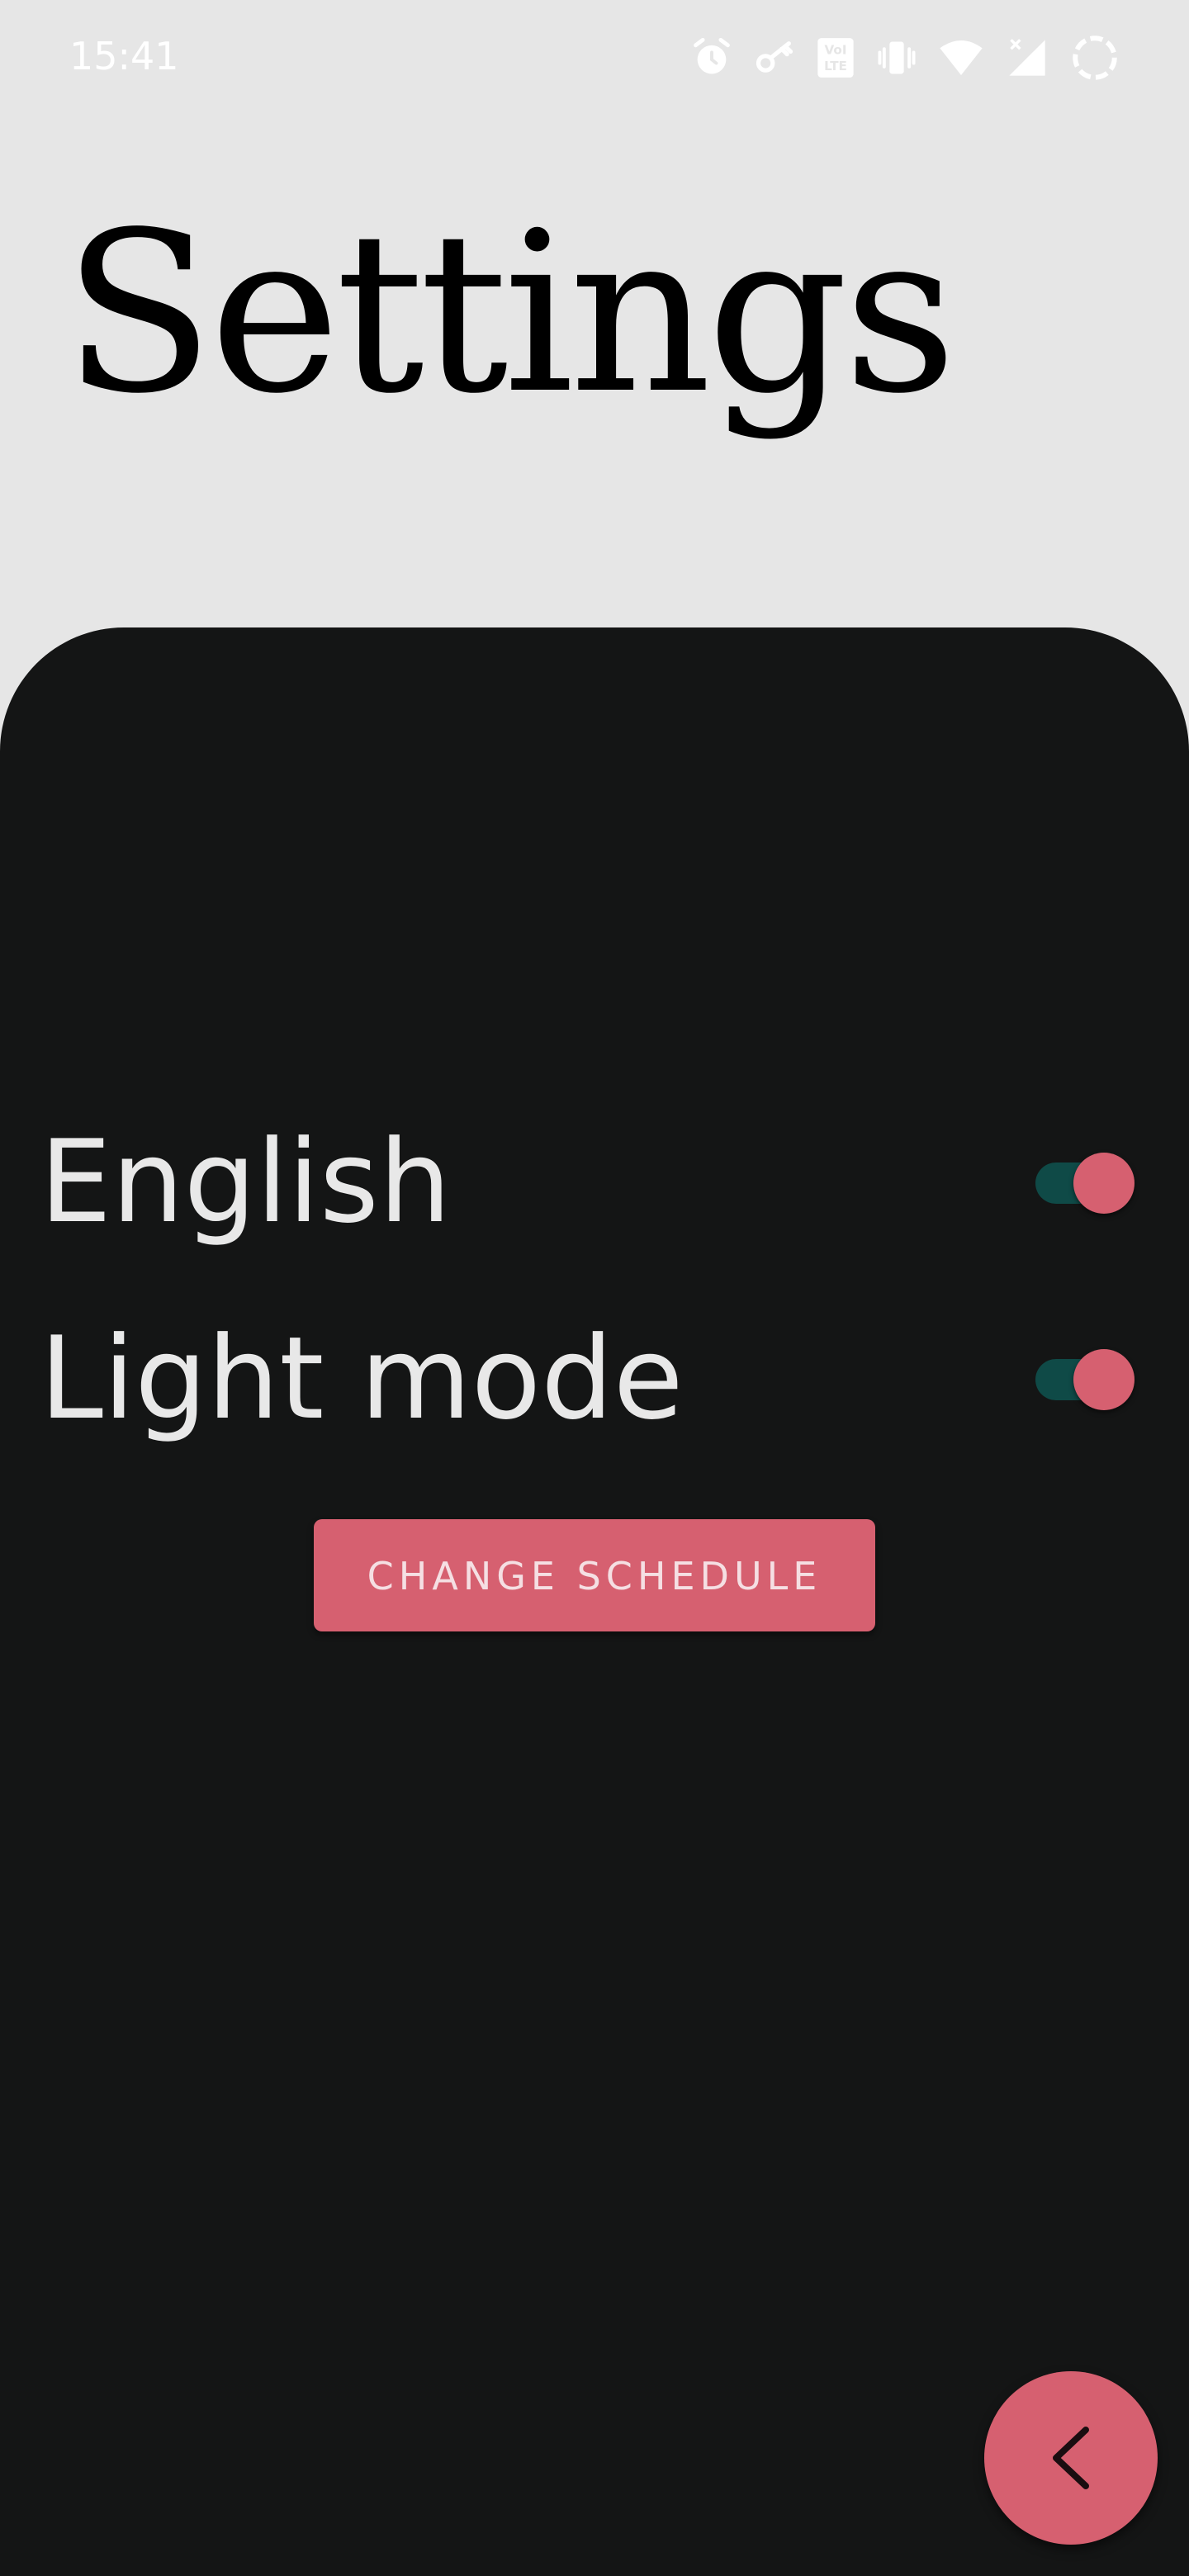 The image size is (1189, 2576). Describe the element at coordinates (124, 56) in the screenshot. I see `status-time: 15:41` at that location.